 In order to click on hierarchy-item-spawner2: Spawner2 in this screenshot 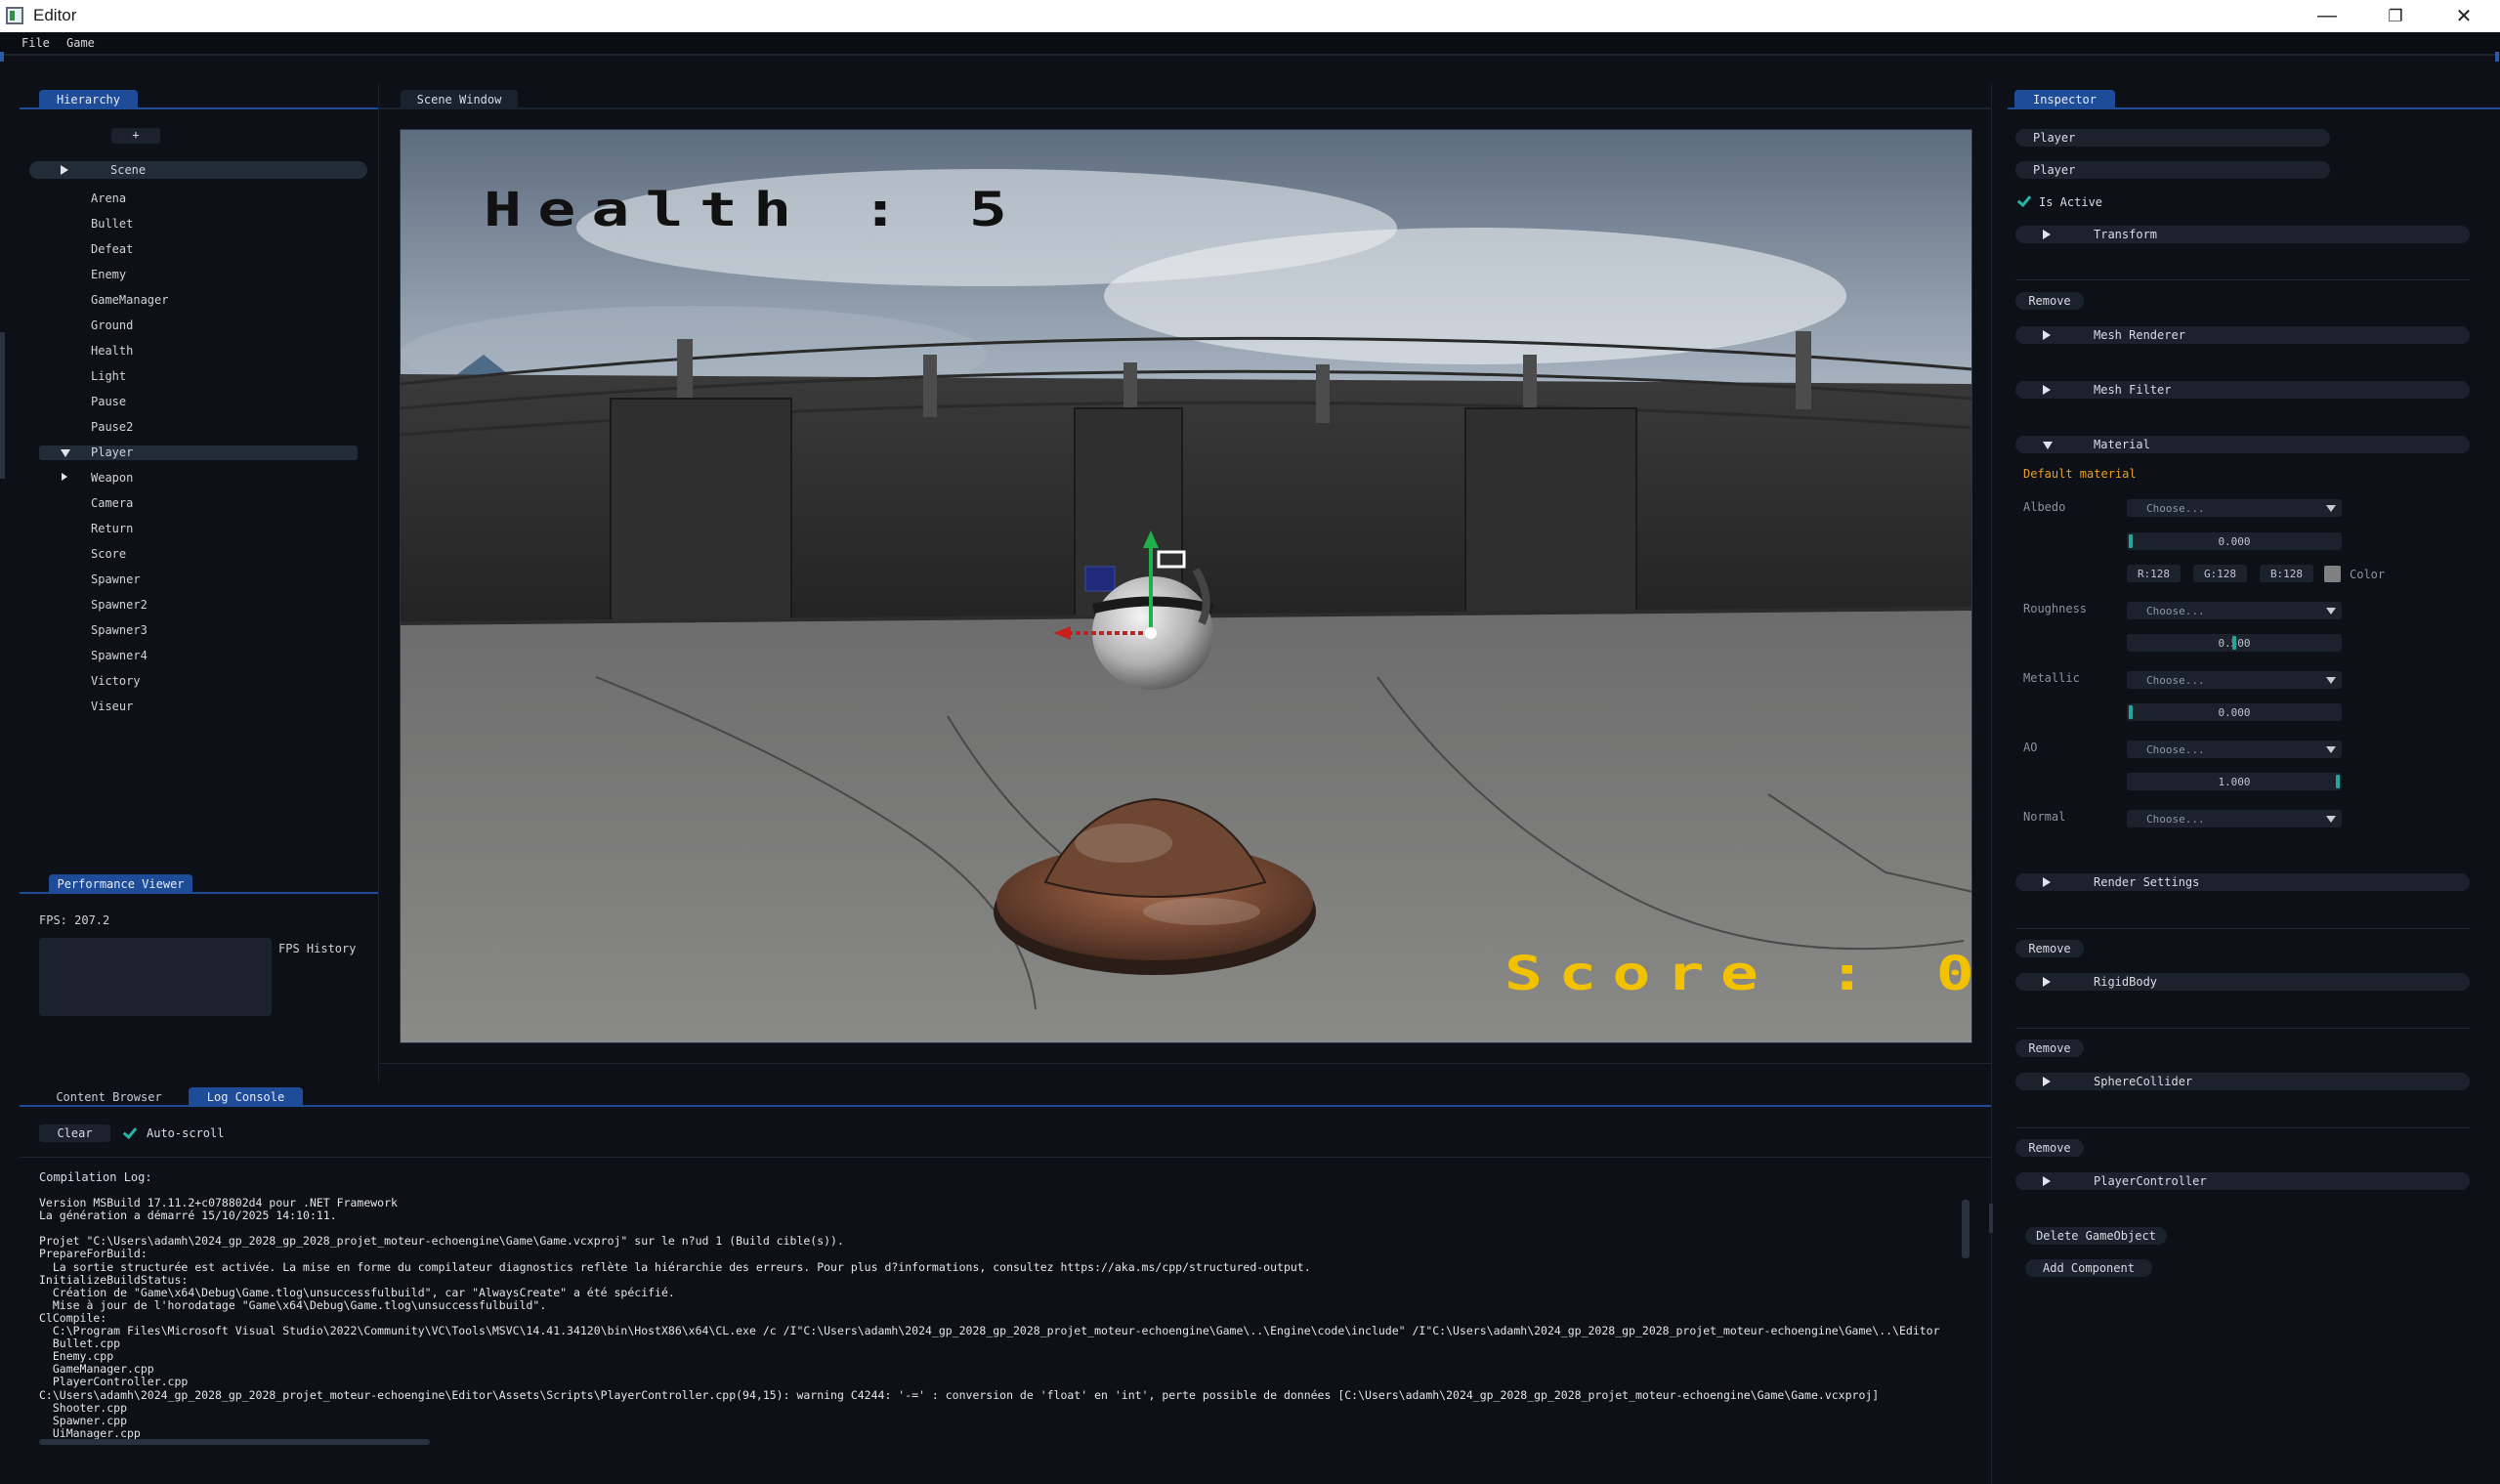, I will do `click(120, 605)`.